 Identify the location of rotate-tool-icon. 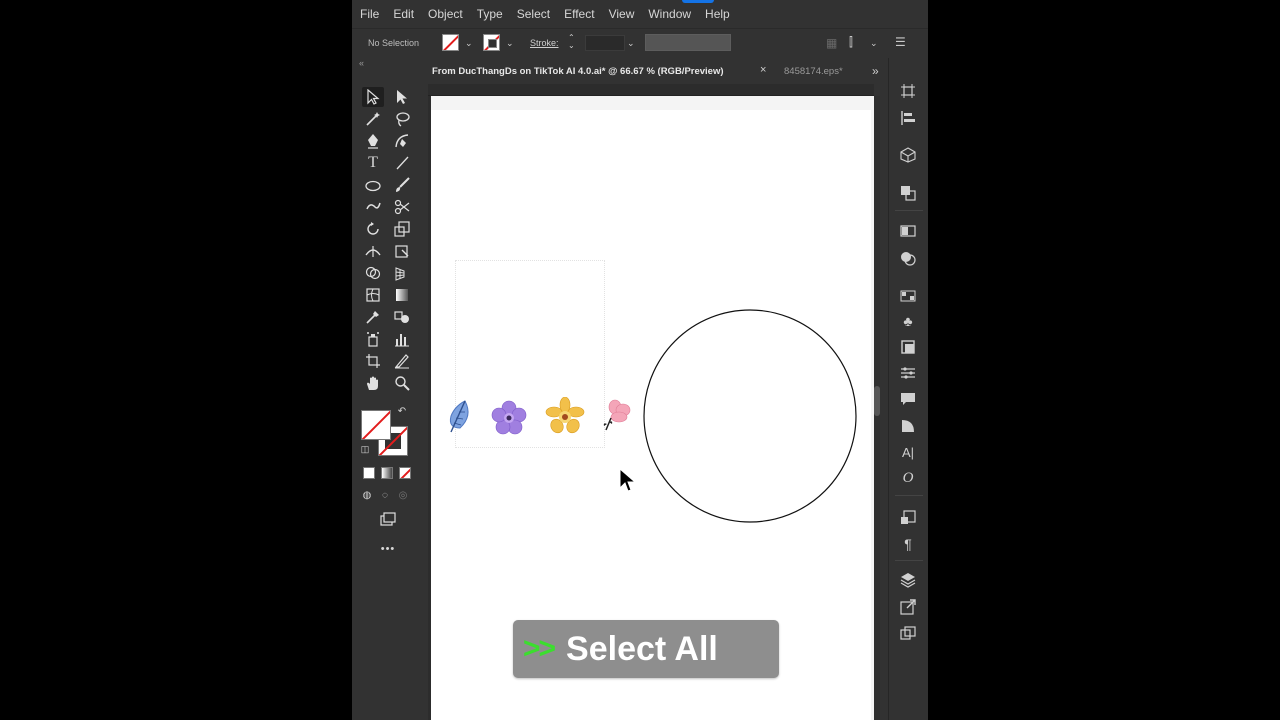
(373, 229).